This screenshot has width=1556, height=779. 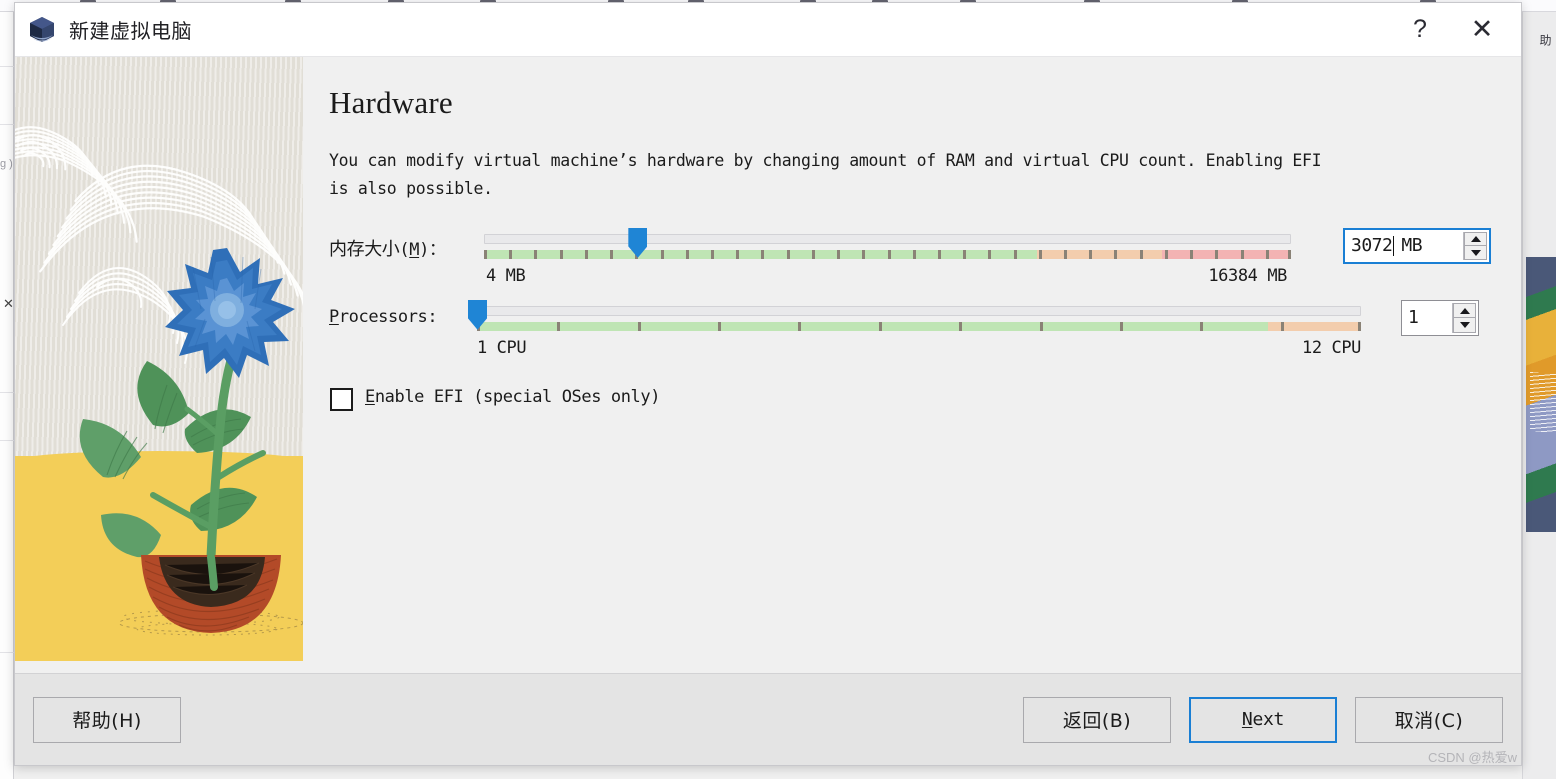 What do you see at coordinates (7, 395) in the screenshot?
I see `background-left-panel` at bounding box center [7, 395].